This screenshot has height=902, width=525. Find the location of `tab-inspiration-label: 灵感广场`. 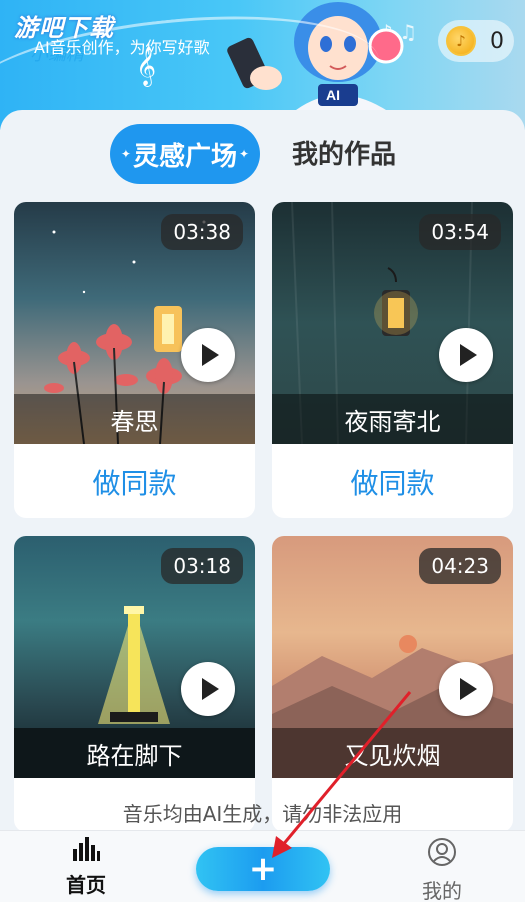

tab-inspiration-label: 灵感广场 is located at coordinates (184, 156).